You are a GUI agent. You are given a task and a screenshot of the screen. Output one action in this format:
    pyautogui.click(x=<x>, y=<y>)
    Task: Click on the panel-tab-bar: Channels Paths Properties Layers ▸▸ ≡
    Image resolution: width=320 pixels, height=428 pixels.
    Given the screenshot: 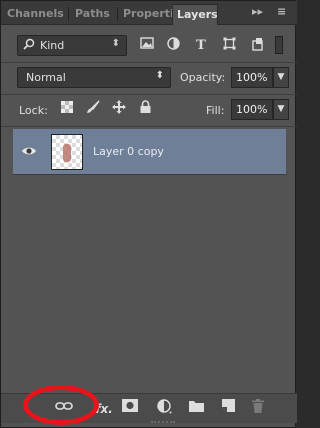 What is the action you would take?
    pyautogui.click(x=149, y=13)
    